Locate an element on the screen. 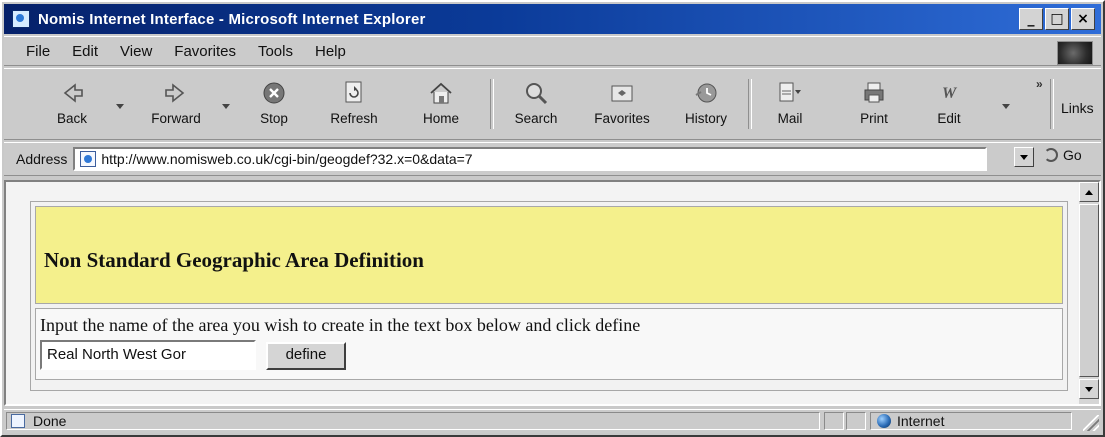 This screenshot has height=437, width=1105. favorites-label: Favorites is located at coordinates (622, 118).